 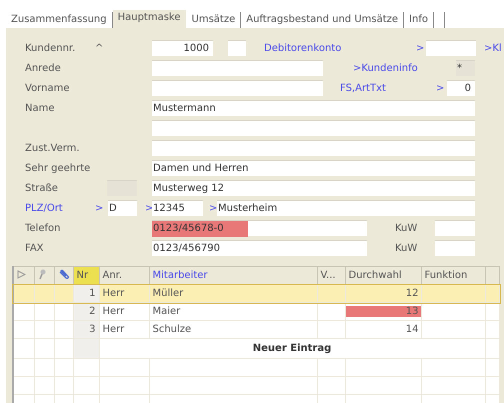 What do you see at coordinates (292, 348) in the screenshot?
I see `new-entry-button: Neuer Eintrag` at bounding box center [292, 348].